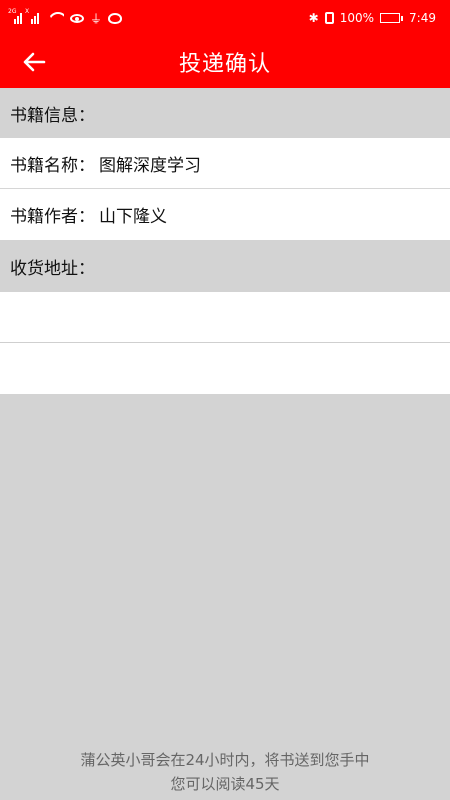 The width and height of the screenshot is (450, 800). Describe the element at coordinates (313, 18) in the screenshot. I see `bluetooth-icon: ✱` at that location.